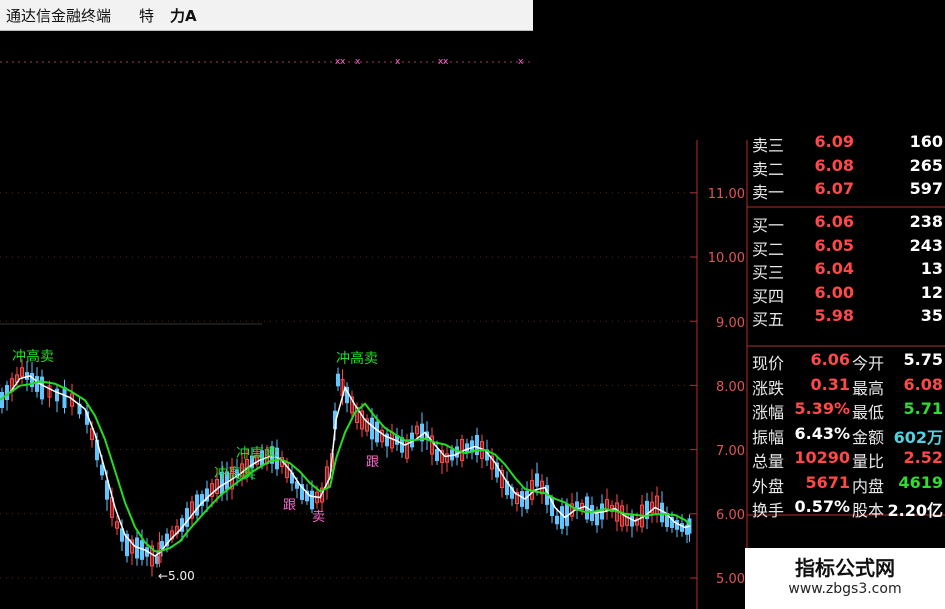  I want to click on top-markers: xxxxxxx, so click(429, 62).